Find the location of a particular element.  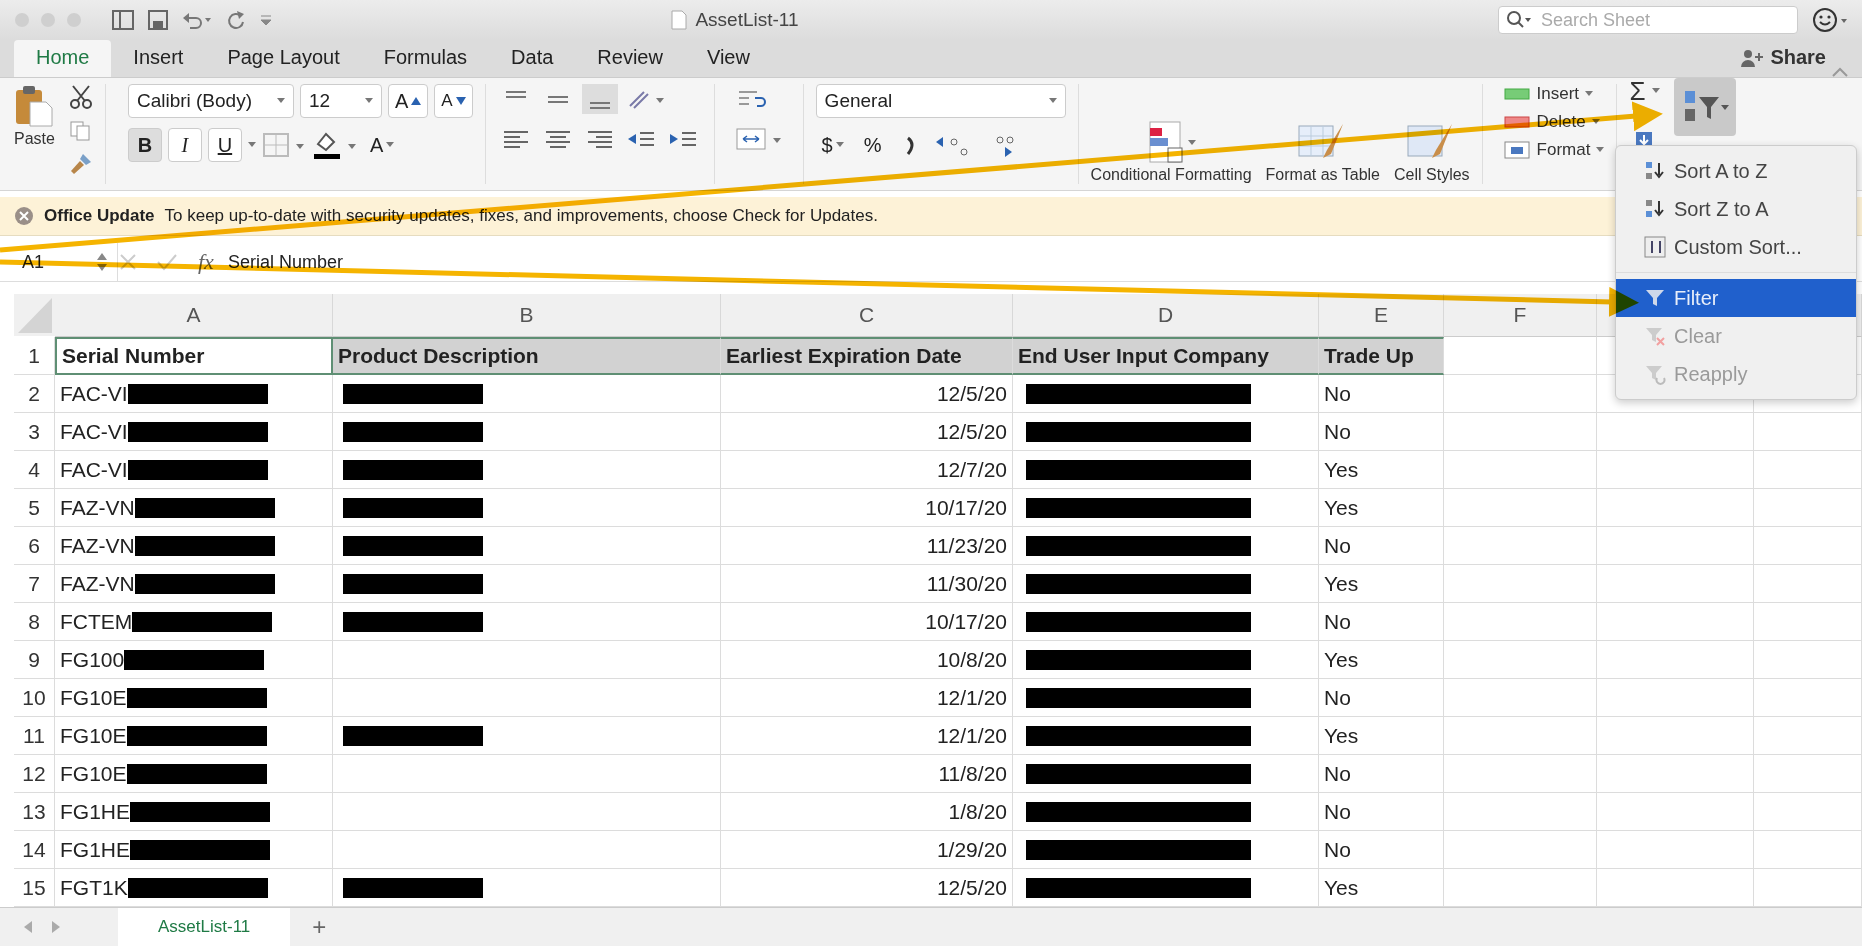

menu-item: Filter is located at coordinates (1736, 298).